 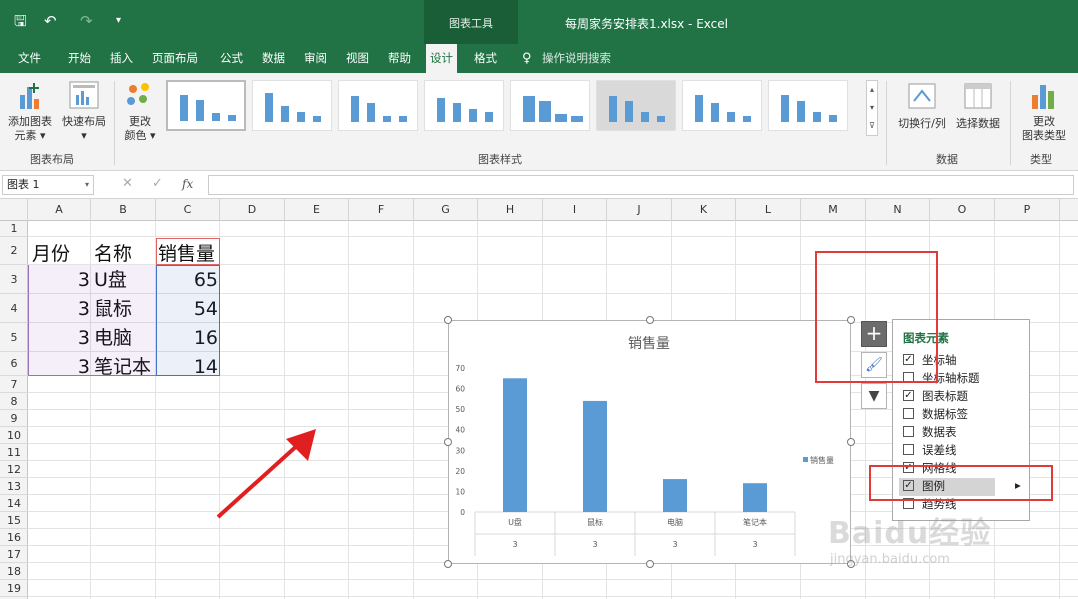 What do you see at coordinates (14, 452) in the screenshot?
I see `row-header-11: 11` at bounding box center [14, 452].